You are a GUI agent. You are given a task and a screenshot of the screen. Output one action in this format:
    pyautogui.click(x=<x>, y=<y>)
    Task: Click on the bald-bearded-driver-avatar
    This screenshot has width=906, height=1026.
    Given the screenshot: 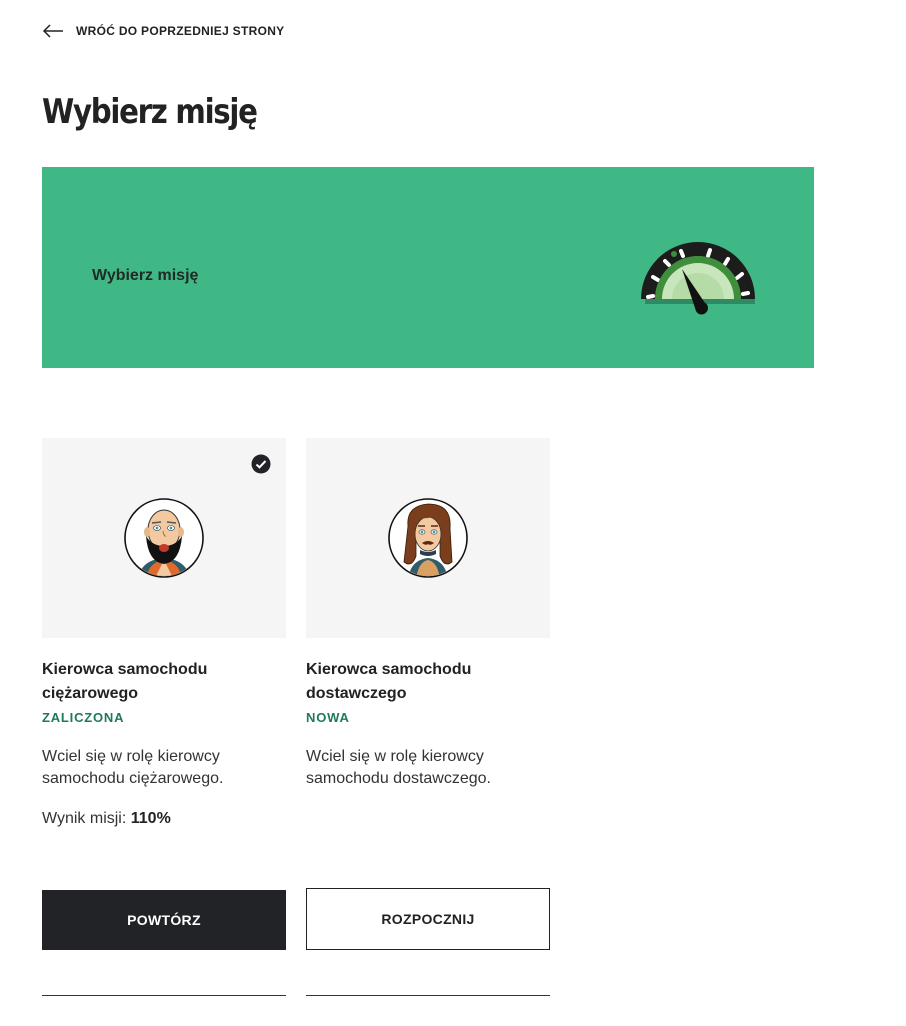 What is the action you would take?
    pyautogui.click(x=164, y=538)
    